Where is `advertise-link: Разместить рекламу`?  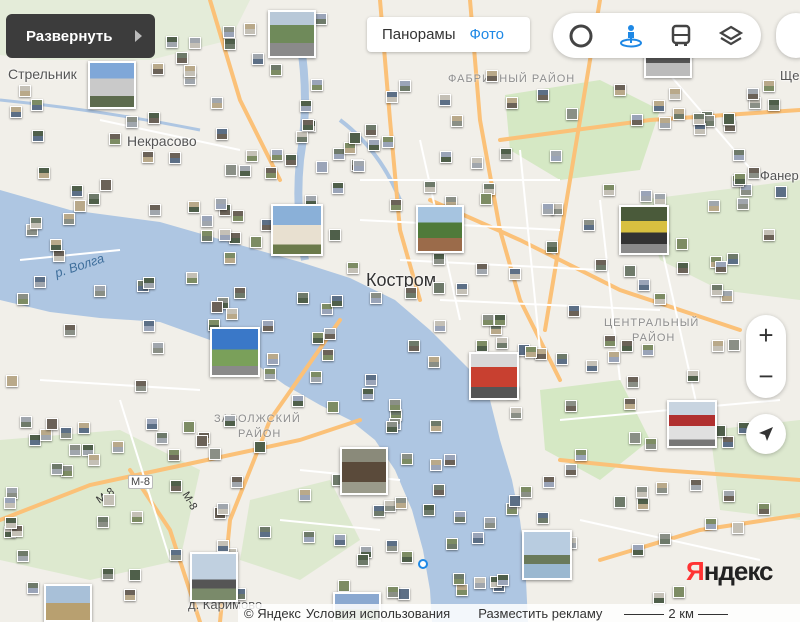 advertise-link: Разместить рекламу is located at coordinates (540, 613).